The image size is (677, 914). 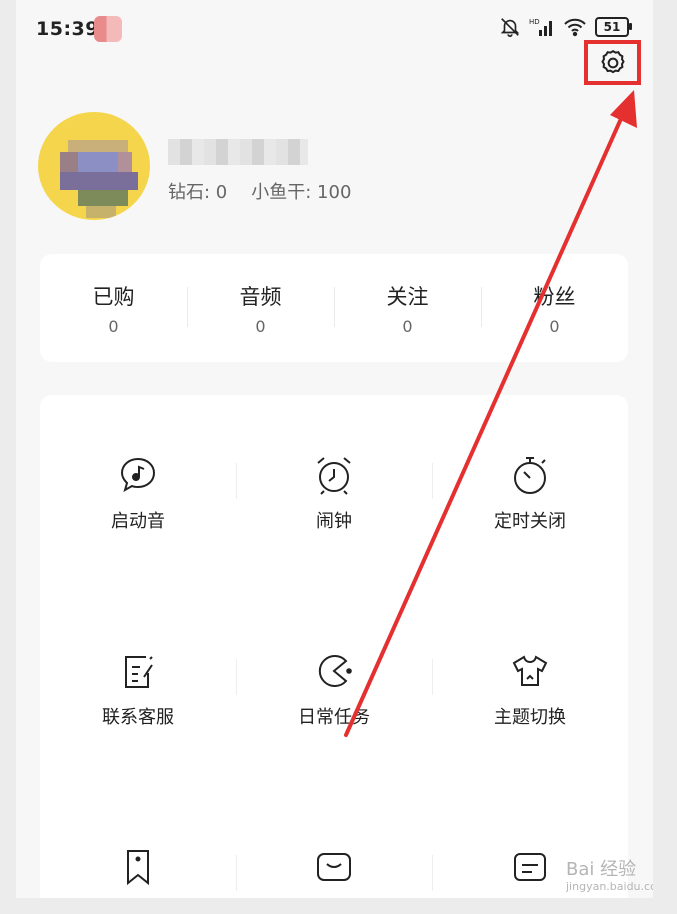 I want to click on stat-label: 已购, so click(x=113, y=296).